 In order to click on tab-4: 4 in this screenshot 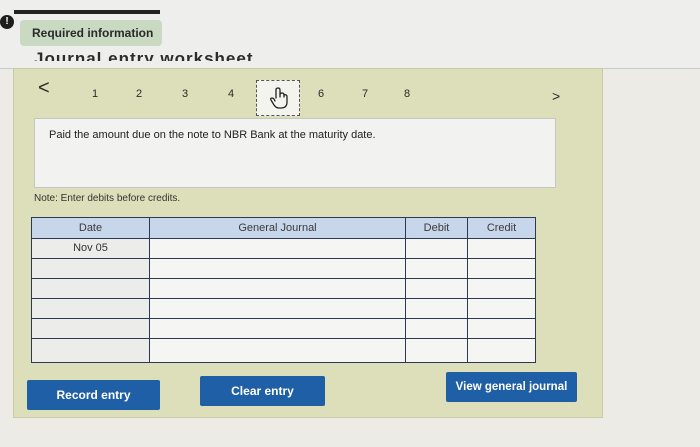, I will do `click(231, 94)`.